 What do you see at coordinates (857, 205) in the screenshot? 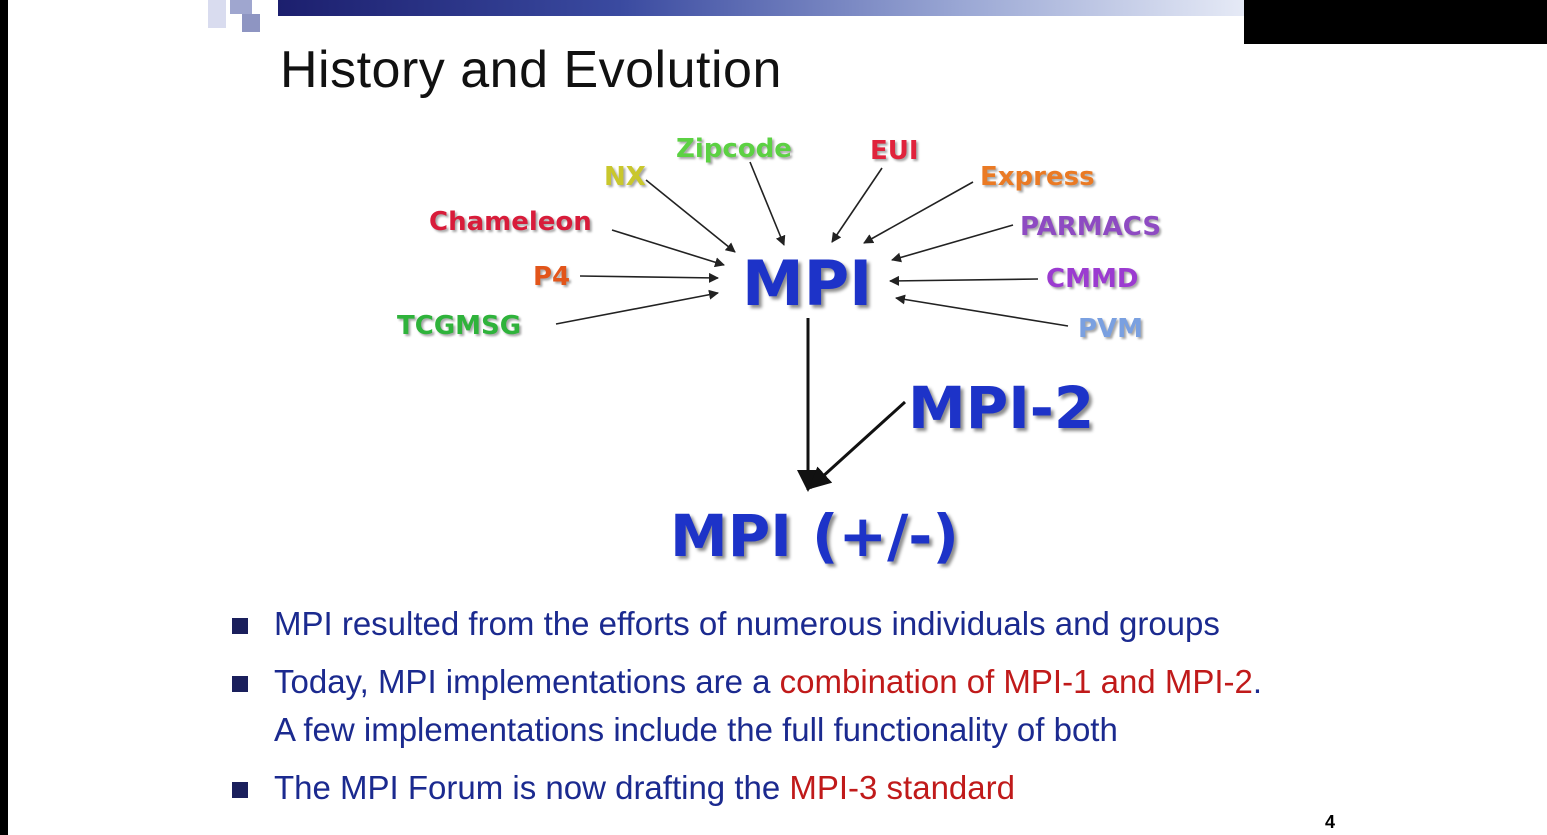
I see `arrow-eui` at bounding box center [857, 205].